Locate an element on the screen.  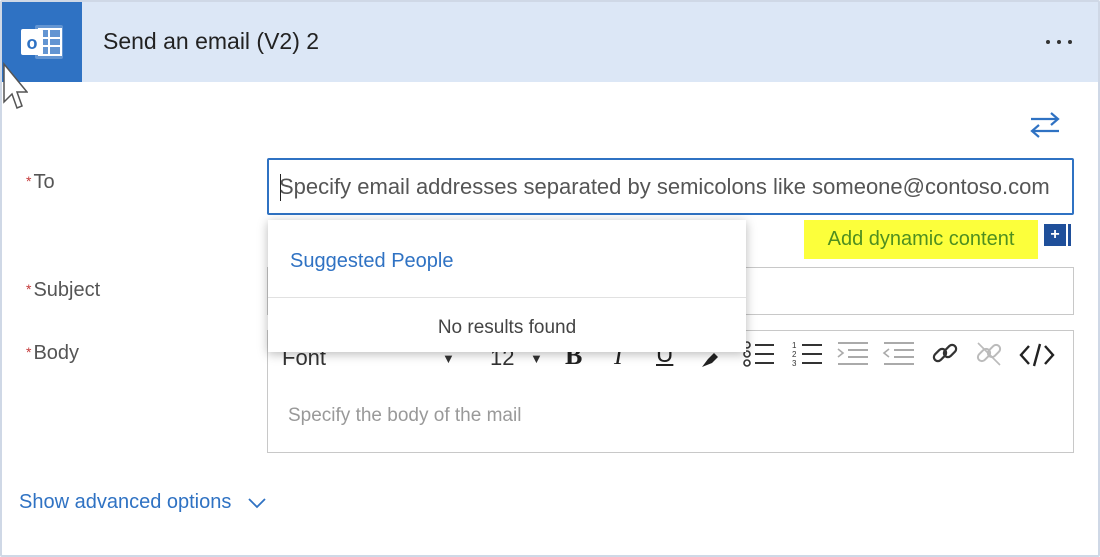
chevron-down-icon is located at coordinates (257, 503).